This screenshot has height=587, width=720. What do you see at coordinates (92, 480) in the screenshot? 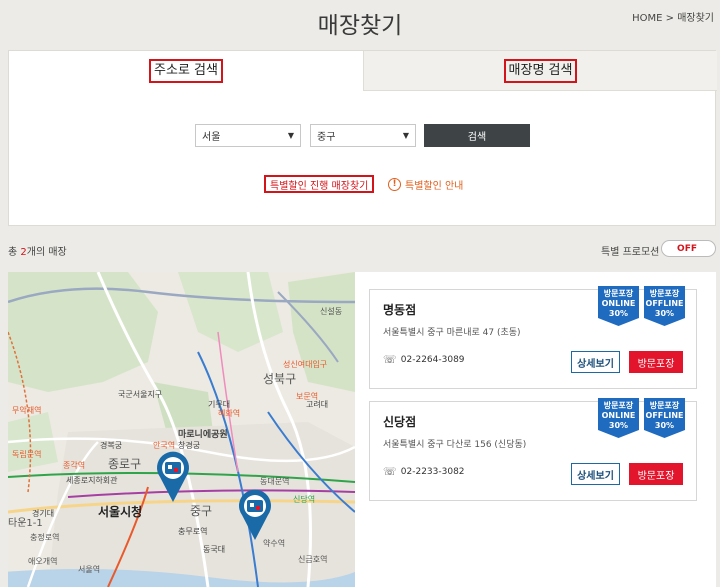
I see `map-label: 세종로지하회관` at bounding box center [92, 480].